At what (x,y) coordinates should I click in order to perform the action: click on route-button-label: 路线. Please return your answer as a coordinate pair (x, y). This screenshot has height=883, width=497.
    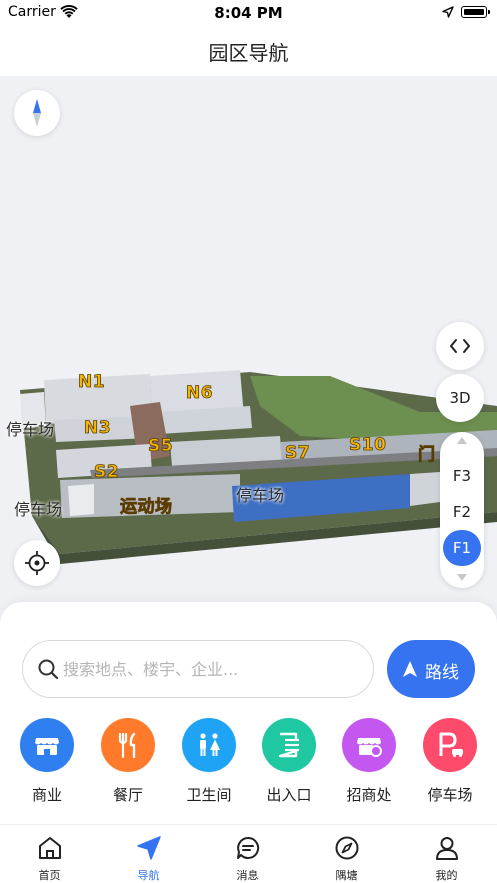
    Looking at the image, I should click on (442, 673).